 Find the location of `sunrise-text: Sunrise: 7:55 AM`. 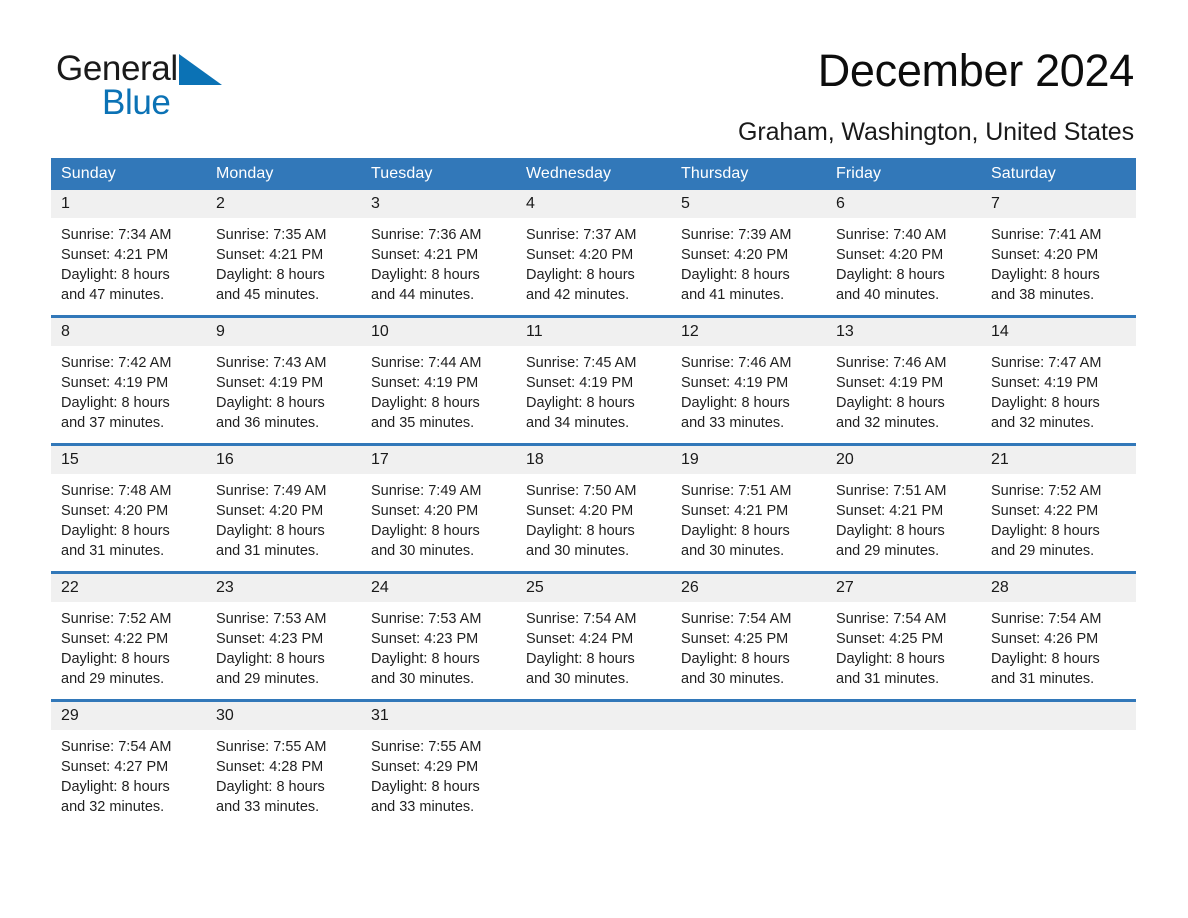

sunrise-text: Sunrise: 7:55 AM is located at coordinates (271, 747).